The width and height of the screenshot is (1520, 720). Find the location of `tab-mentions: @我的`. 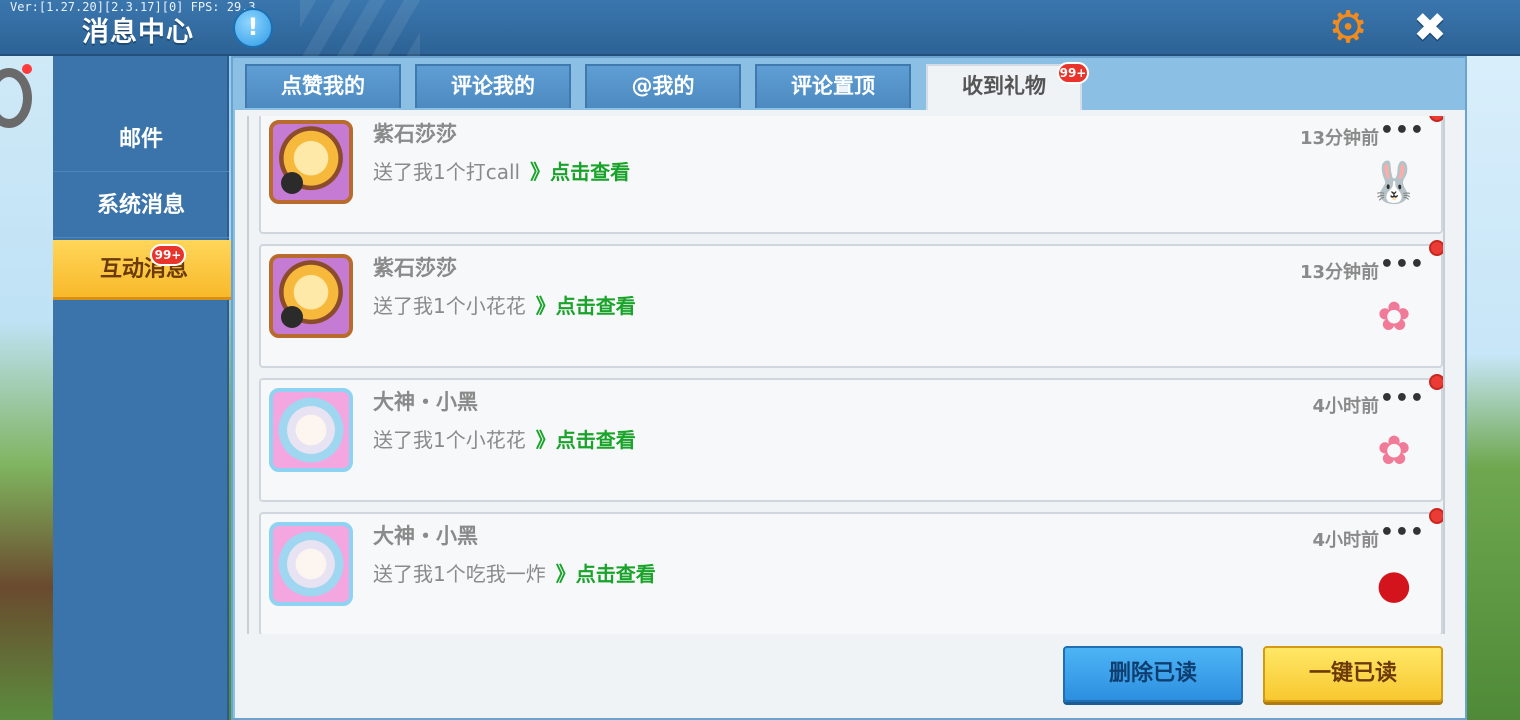

tab-mentions: @我的 is located at coordinates (663, 86).